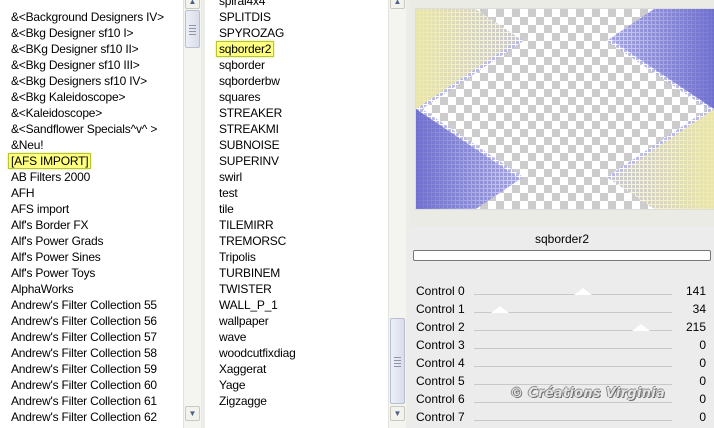 The height and width of the screenshot is (428, 714). I want to click on filter-item-label: Xaggerat, so click(243, 369).